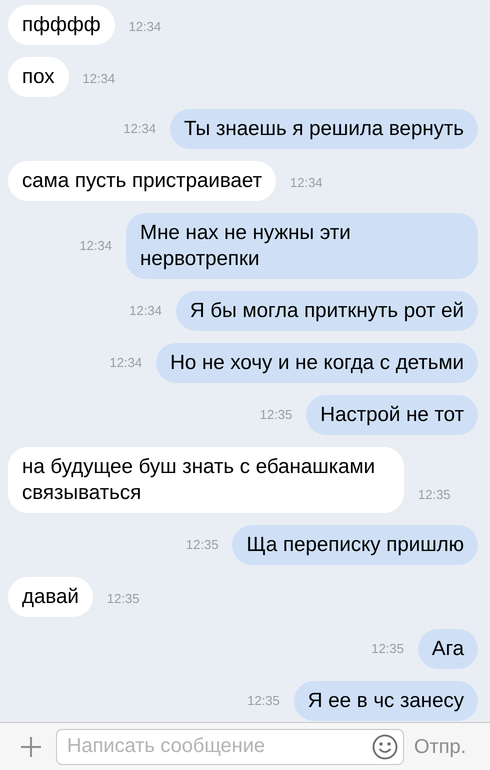 This screenshot has height=770, width=490. What do you see at coordinates (385, 747) in the screenshot?
I see `smiley-icon` at bounding box center [385, 747].